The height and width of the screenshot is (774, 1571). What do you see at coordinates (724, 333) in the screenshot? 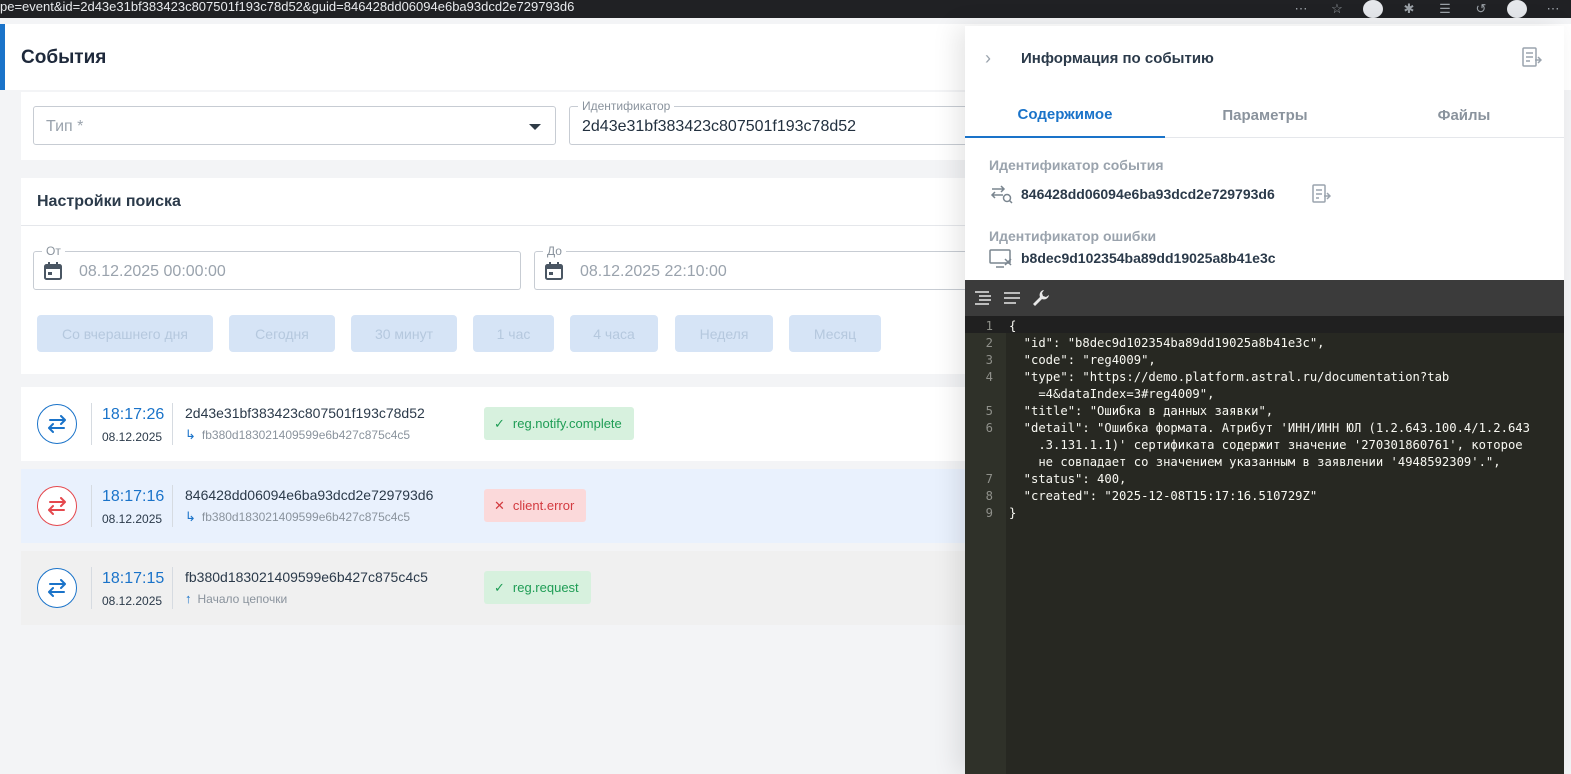
I see `preset-week-button: Неделя` at bounding box center [724, 333].